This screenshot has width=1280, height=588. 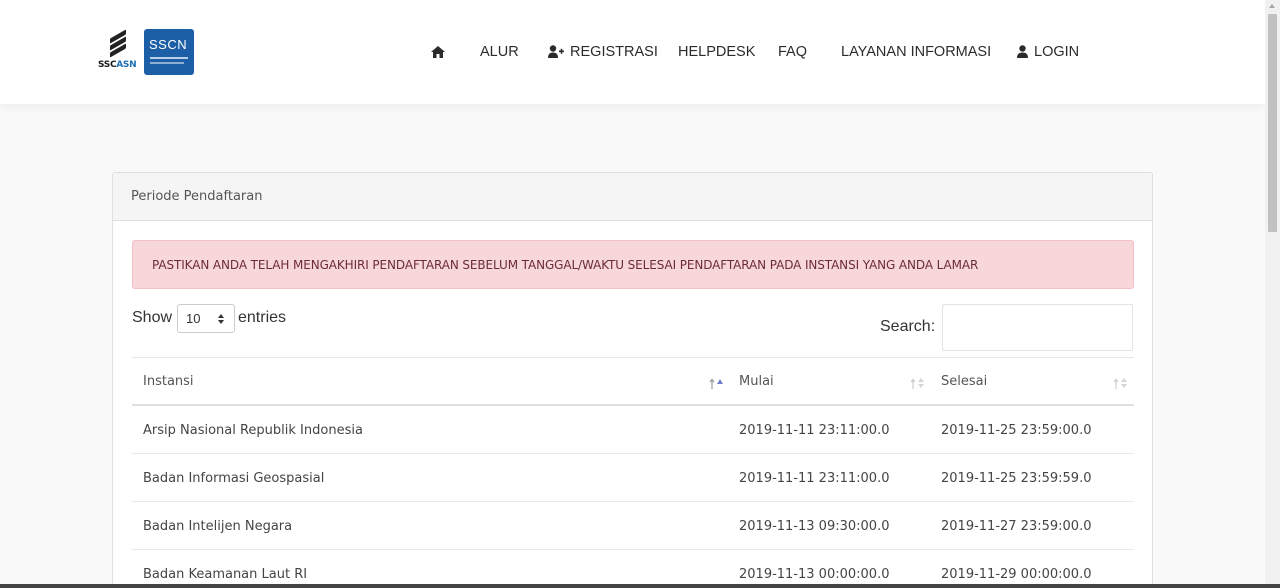 I want to click on cell-selesai: 2019-11-25 23:59:59.0, so click(x=1016, y=478).